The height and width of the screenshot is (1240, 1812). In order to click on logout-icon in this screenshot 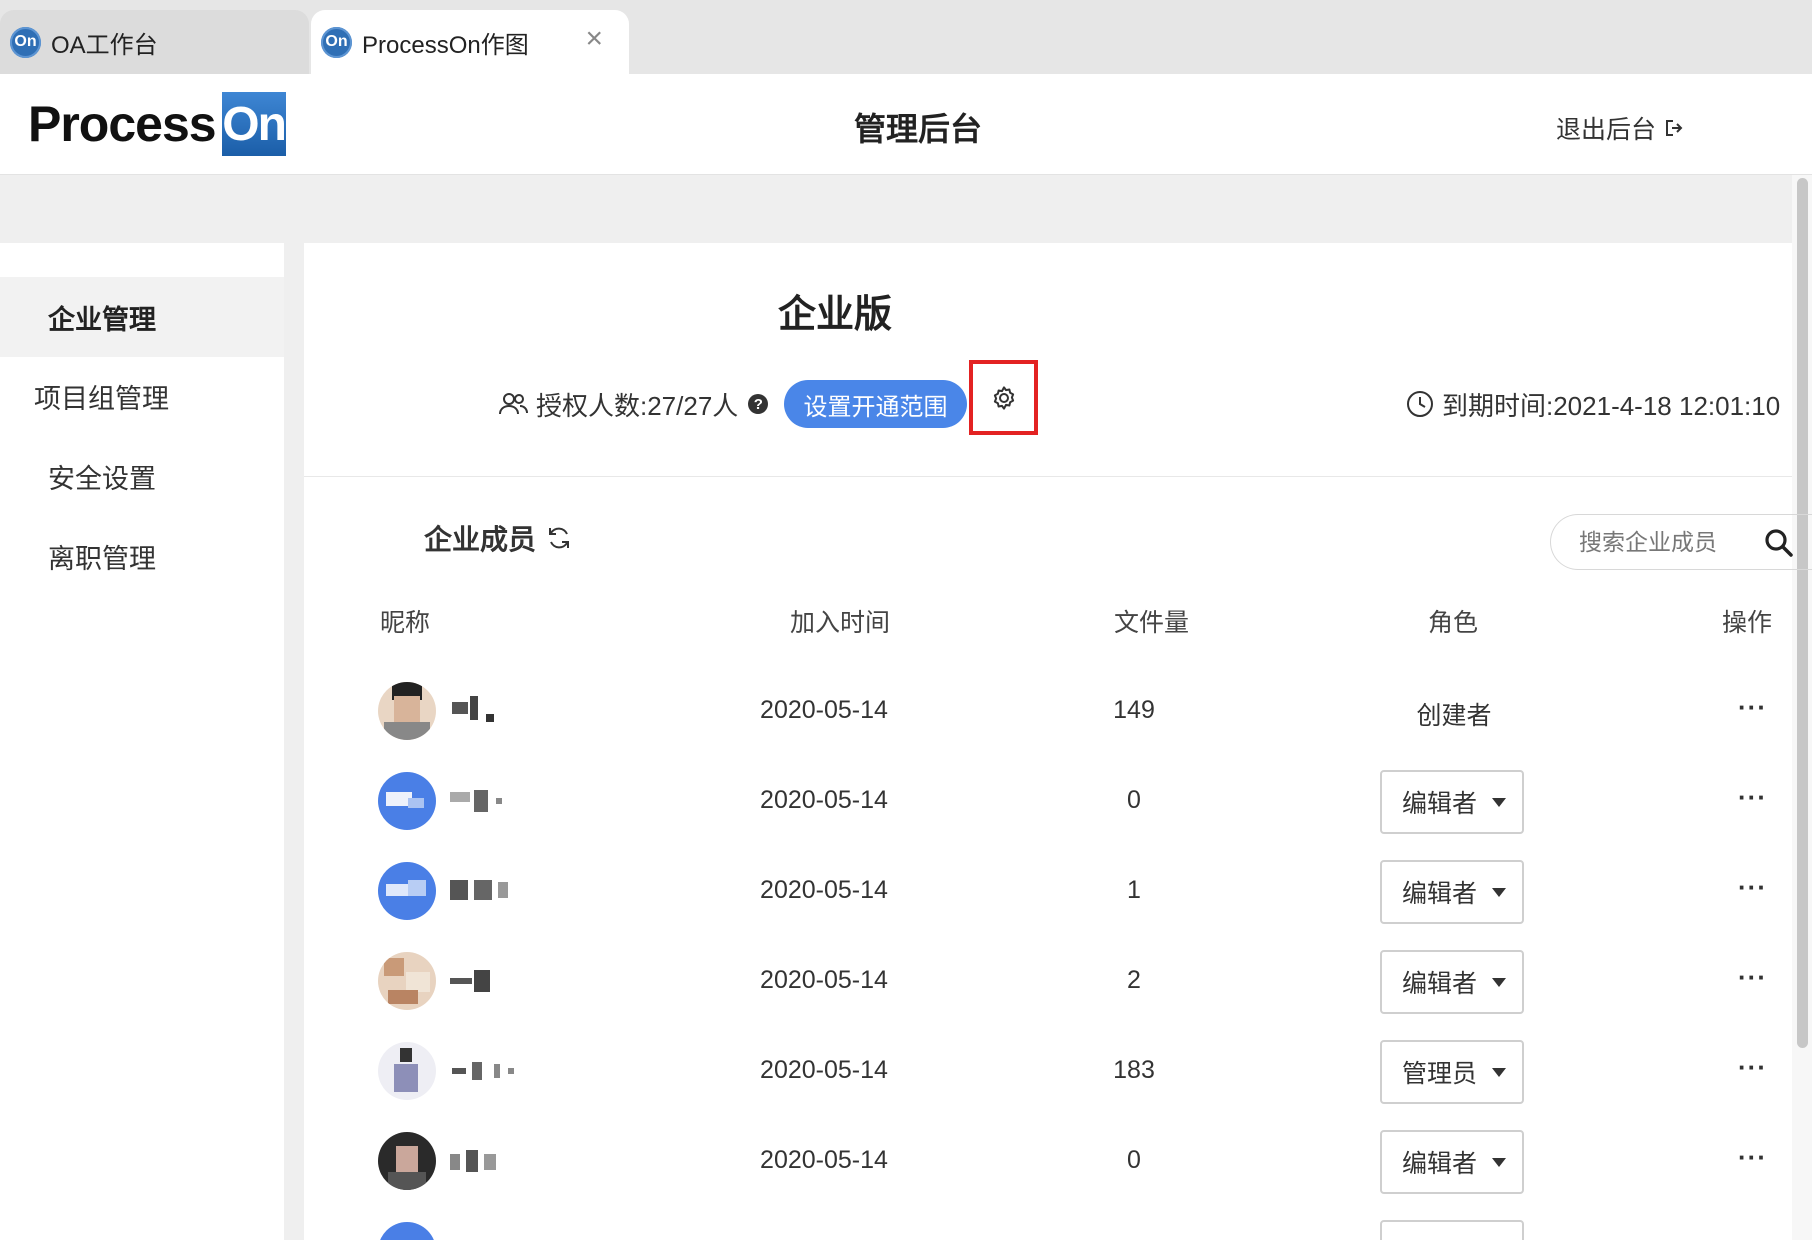, I will do `click(1674, 128)`.